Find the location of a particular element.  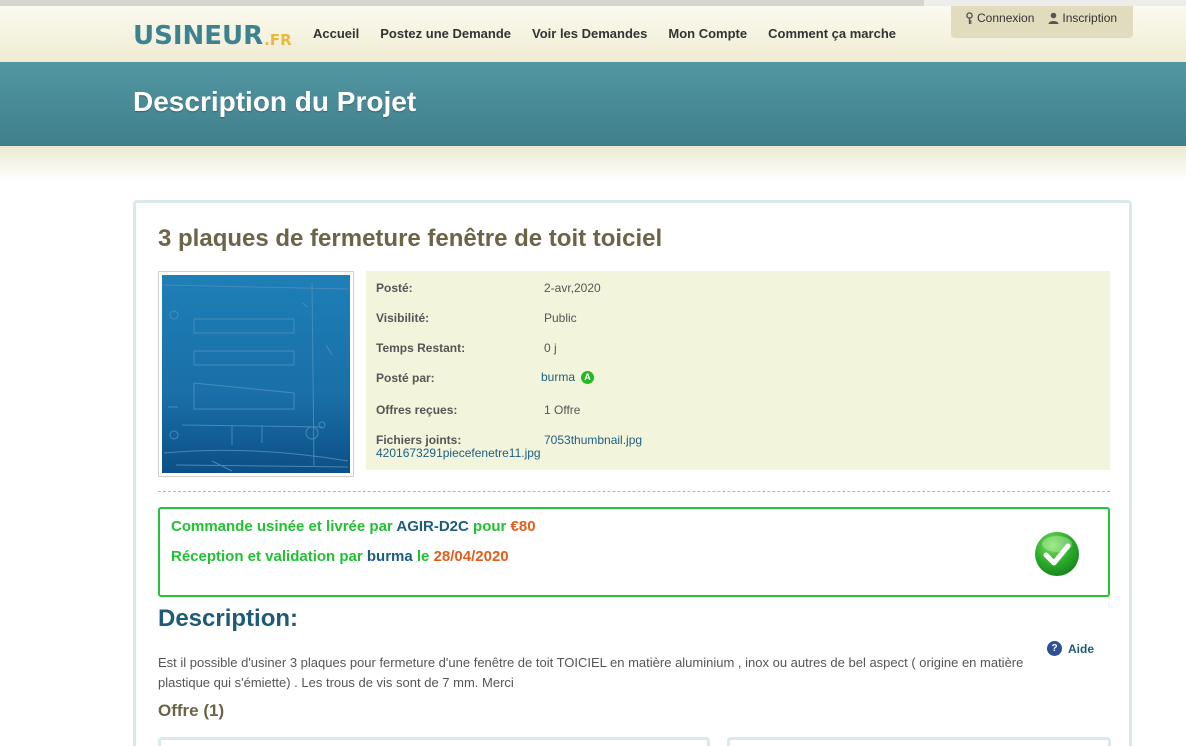

account-panel: Connexion Inscription is located at coordinates (1042, 22).